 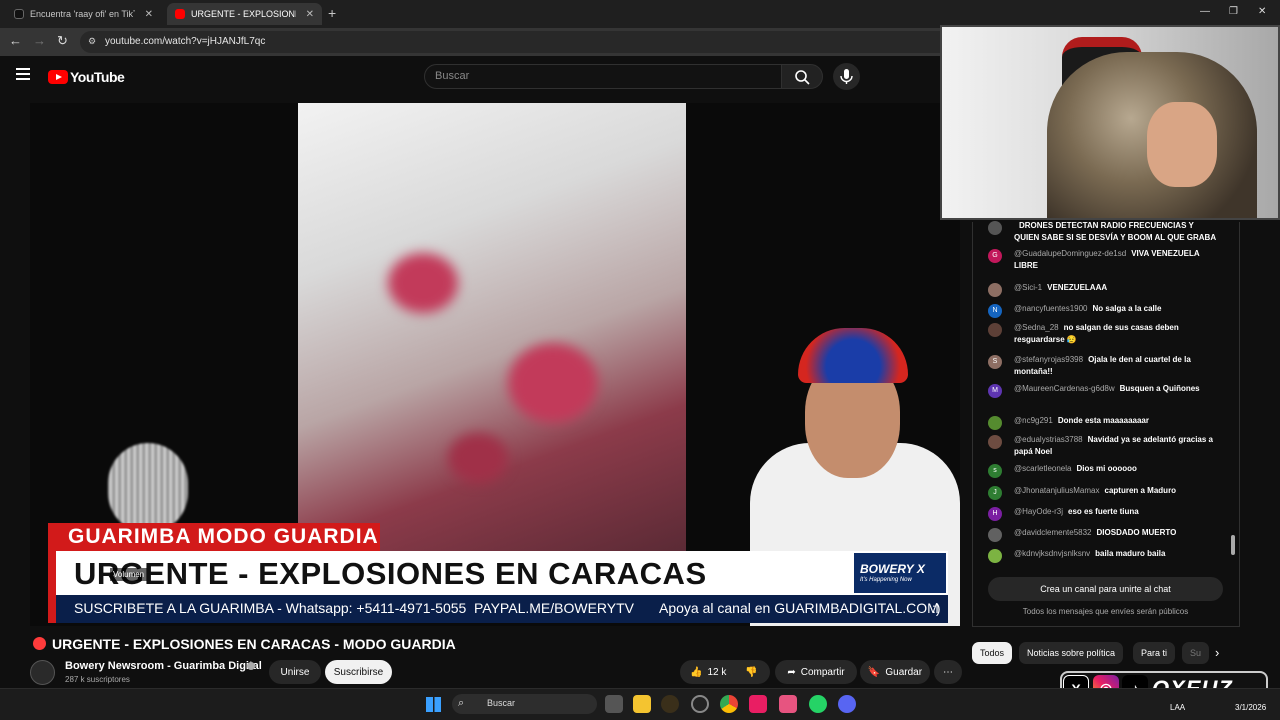 I want to click on discord-icon, so click(x=847, y=704).